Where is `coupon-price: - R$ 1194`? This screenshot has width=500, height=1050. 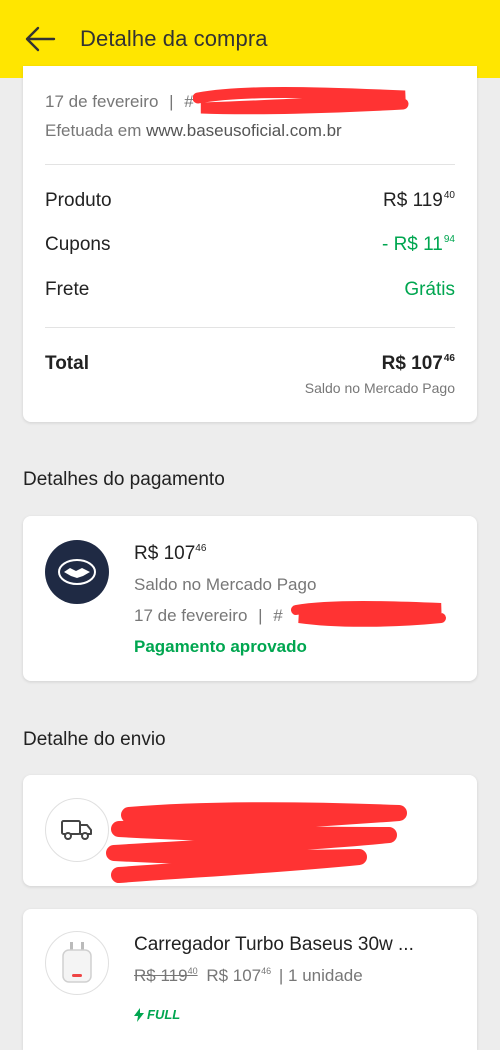 coupon-price: - R$ 1194 is located at coordinates (418, 245).